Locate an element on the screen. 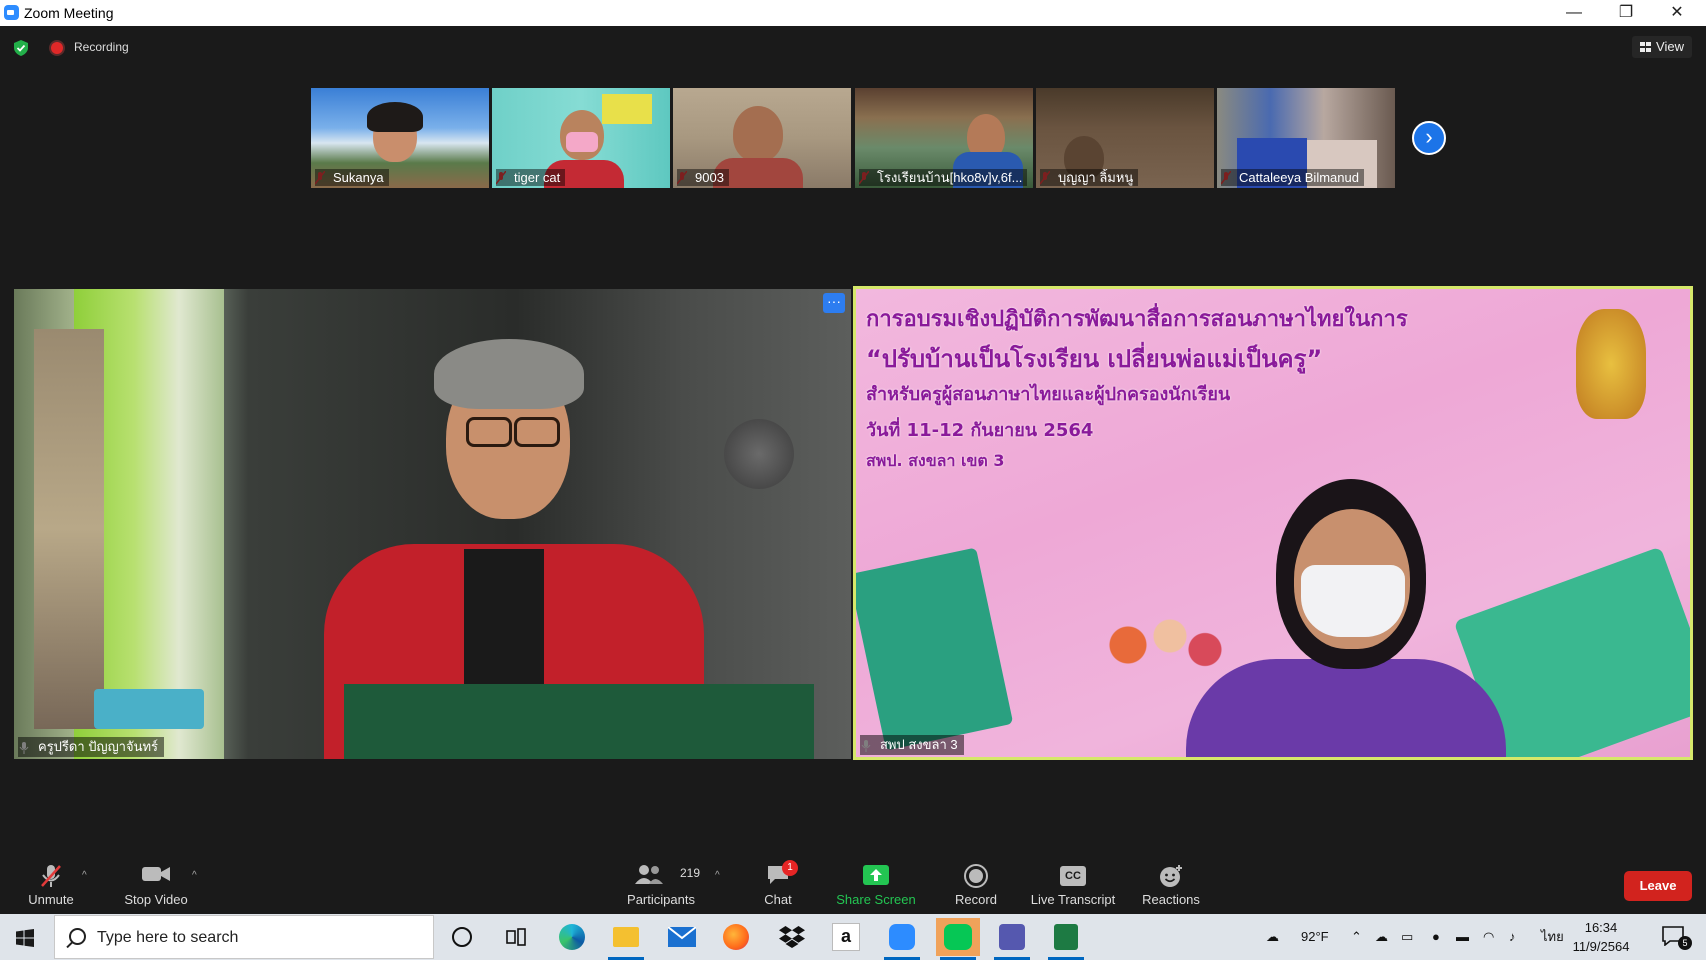  clock-date: 11/9/2564 is located at coordinates (1601, 946).